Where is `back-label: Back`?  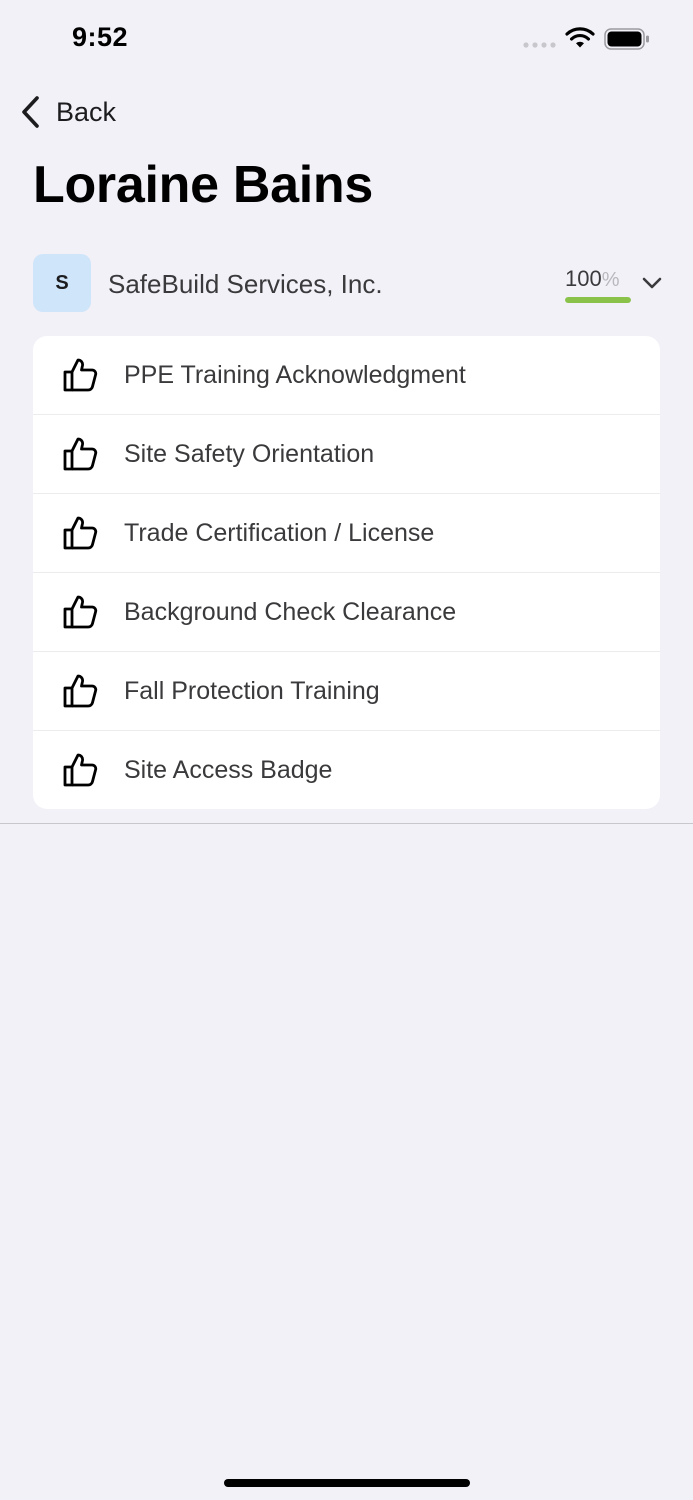
back-label: Back is located at coordinates (86, 111).